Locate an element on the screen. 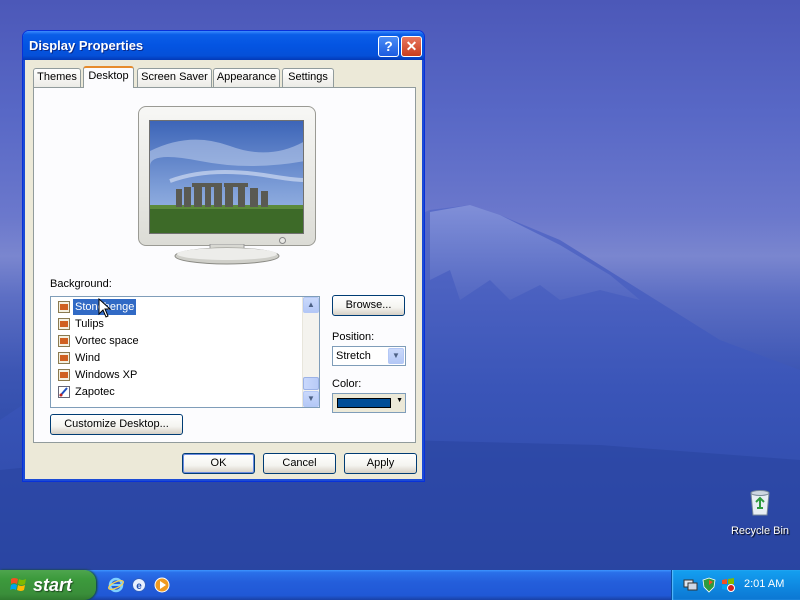 Image resolution: width=800 pixels, height=600 pixels. recycle-bin: Recycle Bin is located at coordinates (760, 511).